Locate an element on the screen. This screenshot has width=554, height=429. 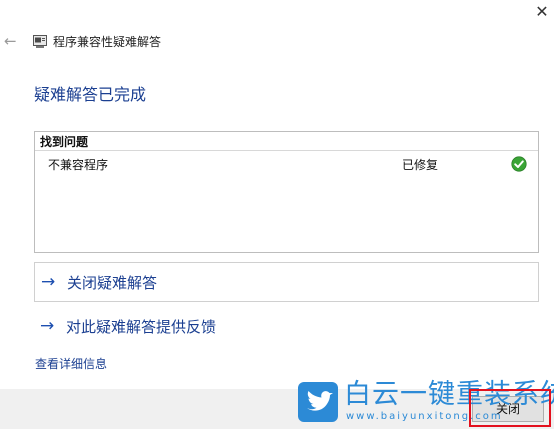
results-divider is located at coordinates (286, 150).